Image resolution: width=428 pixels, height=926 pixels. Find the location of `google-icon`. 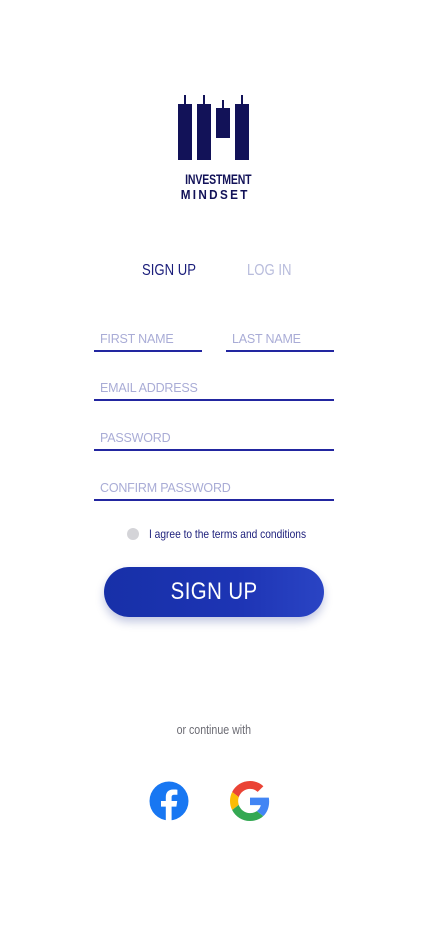

google-icon is located at coordinates (250, 801).